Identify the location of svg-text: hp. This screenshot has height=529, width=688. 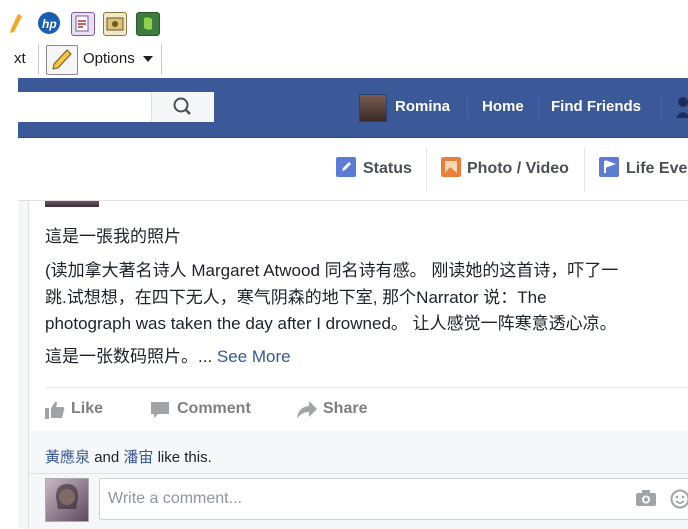
(49, 24).